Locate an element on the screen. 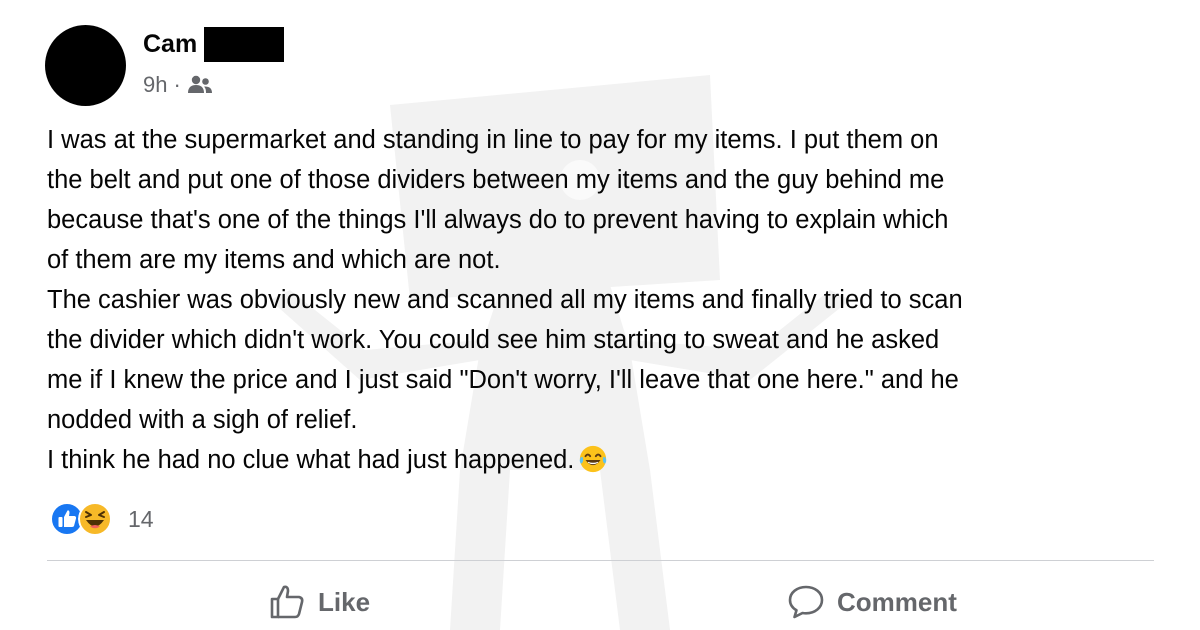 This screenshot has height=630, width=1200. post-timestamp: 9h is located at coordinates (155, 85).